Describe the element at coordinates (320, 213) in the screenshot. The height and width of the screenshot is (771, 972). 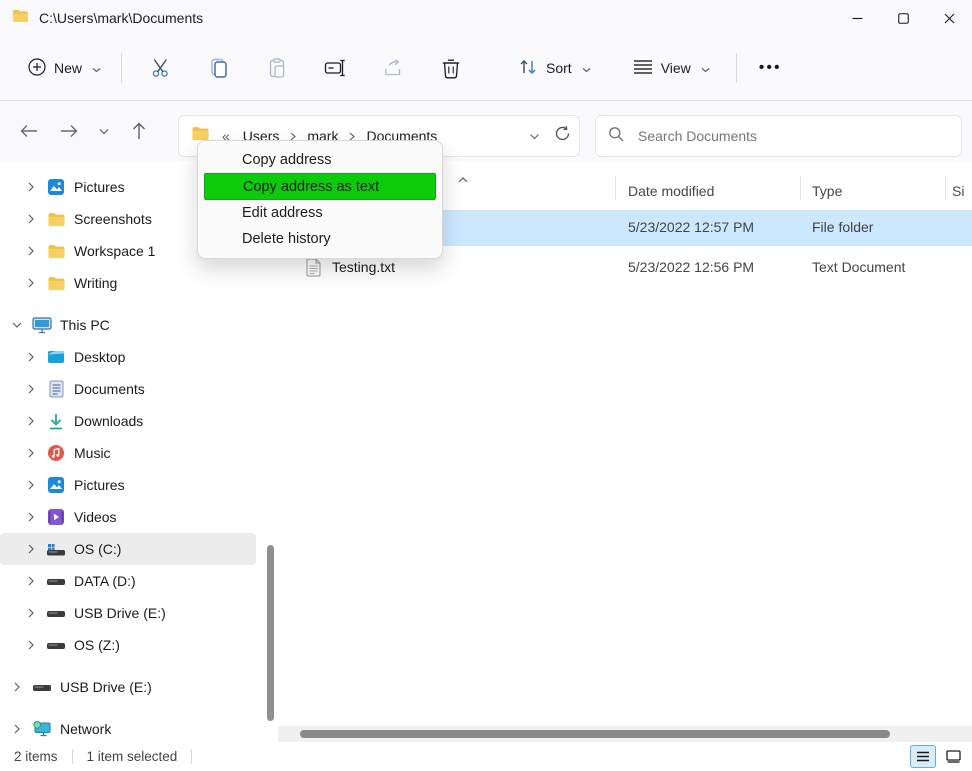
I see `menu-item-edit-address: Edit address` at that location.